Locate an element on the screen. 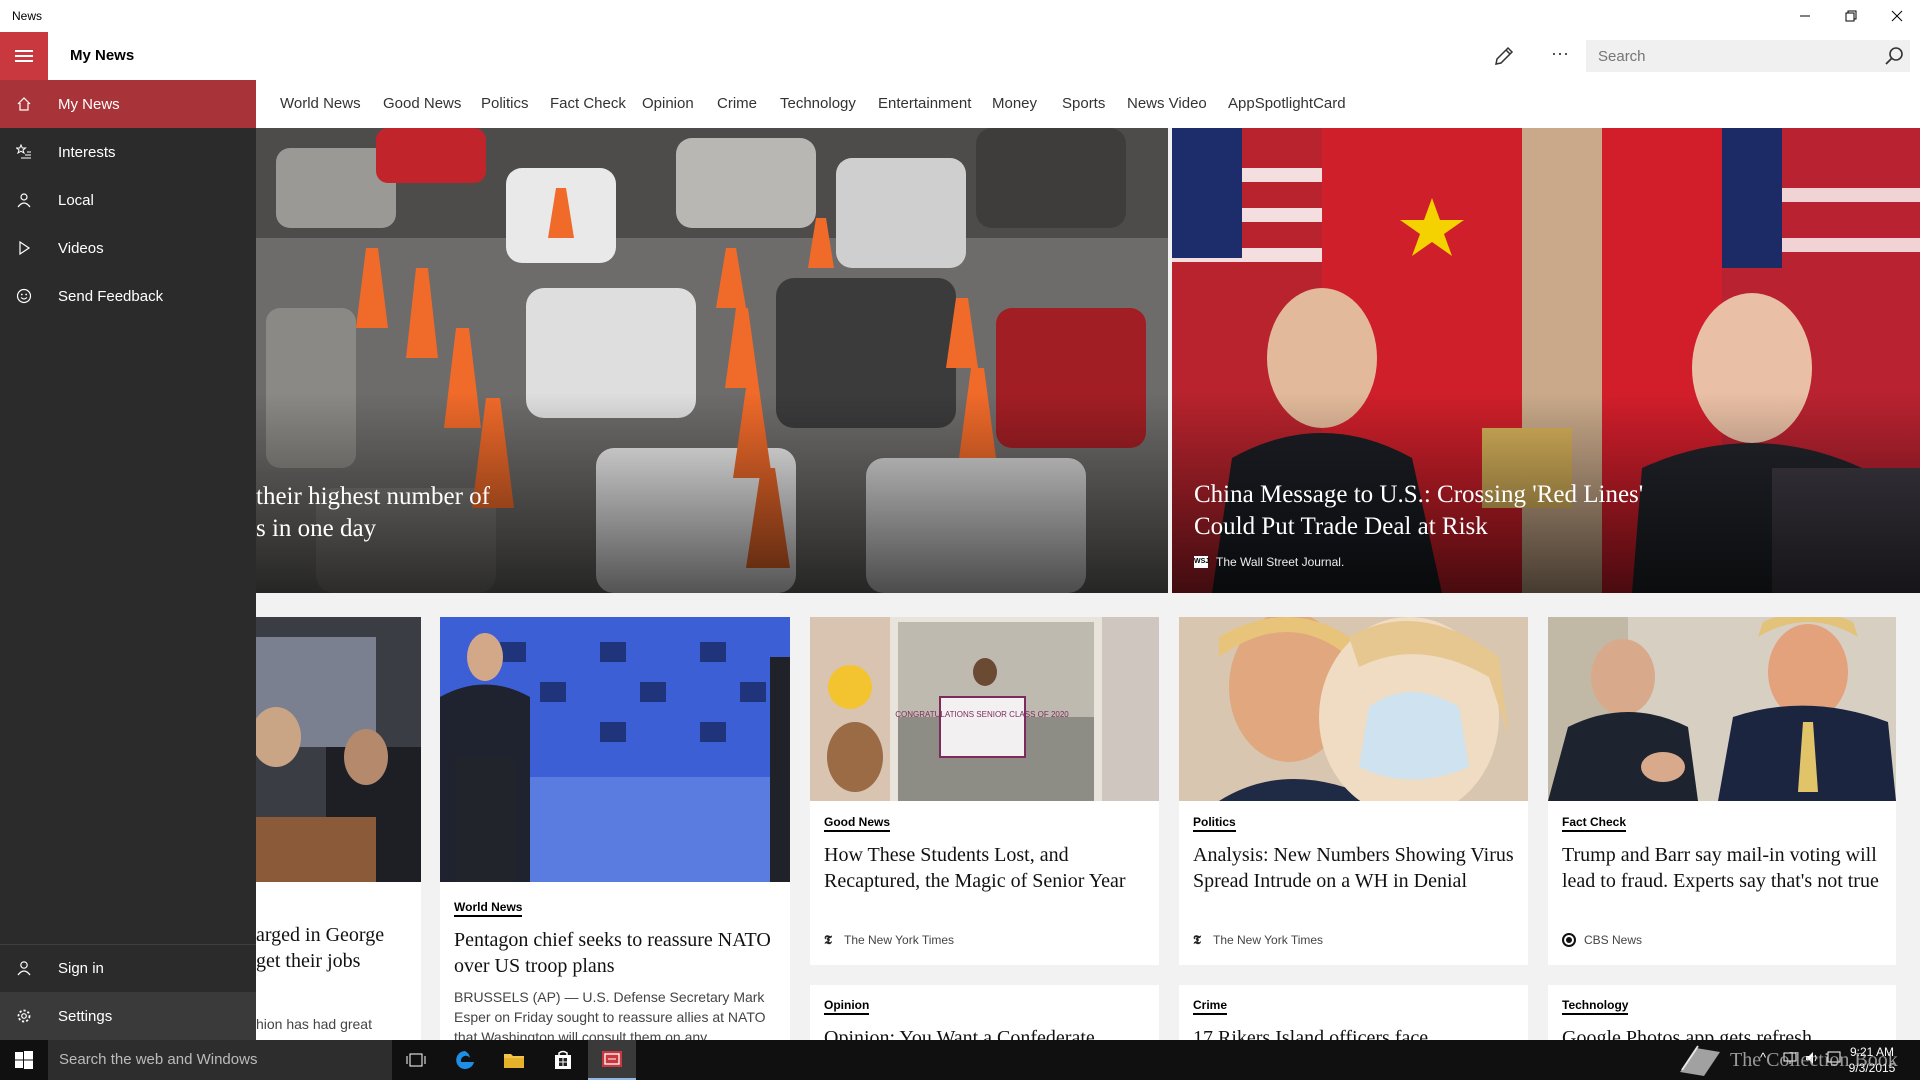 The height and width of the screenshot is (1080, 1920). sidebar-item-label: Local is located at coordinates (76, 200).